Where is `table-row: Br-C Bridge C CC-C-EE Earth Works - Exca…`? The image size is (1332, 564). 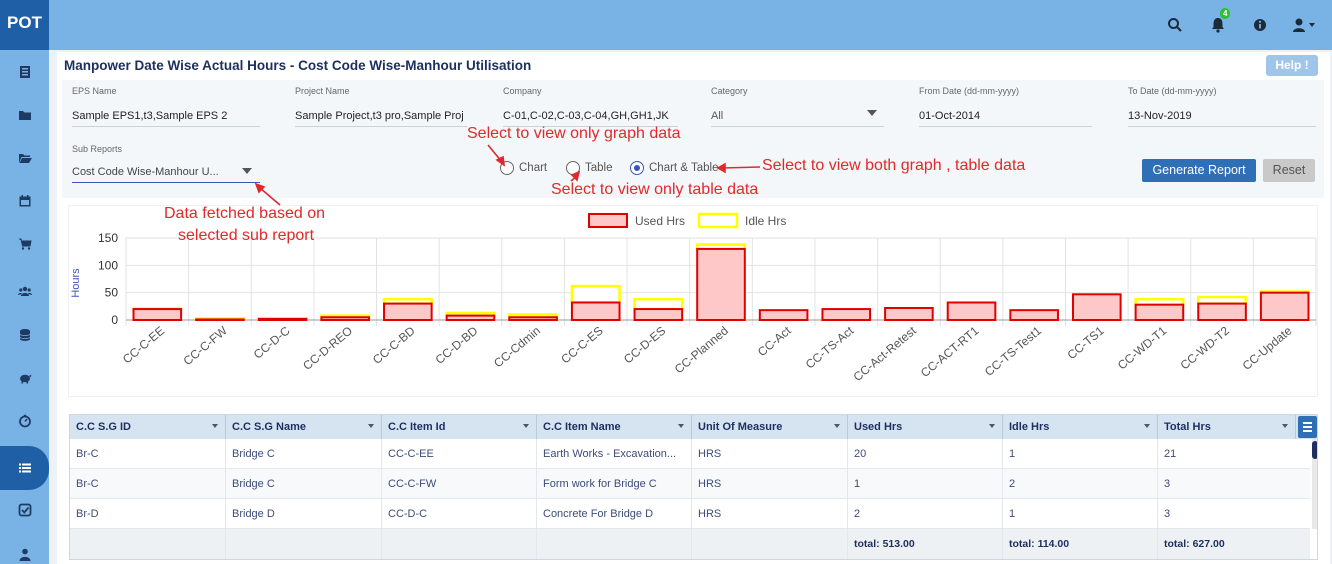
table-row: Br-C Bridge C CC-C-EE Earth Works - Exca… is located at coordinates (690, 454).